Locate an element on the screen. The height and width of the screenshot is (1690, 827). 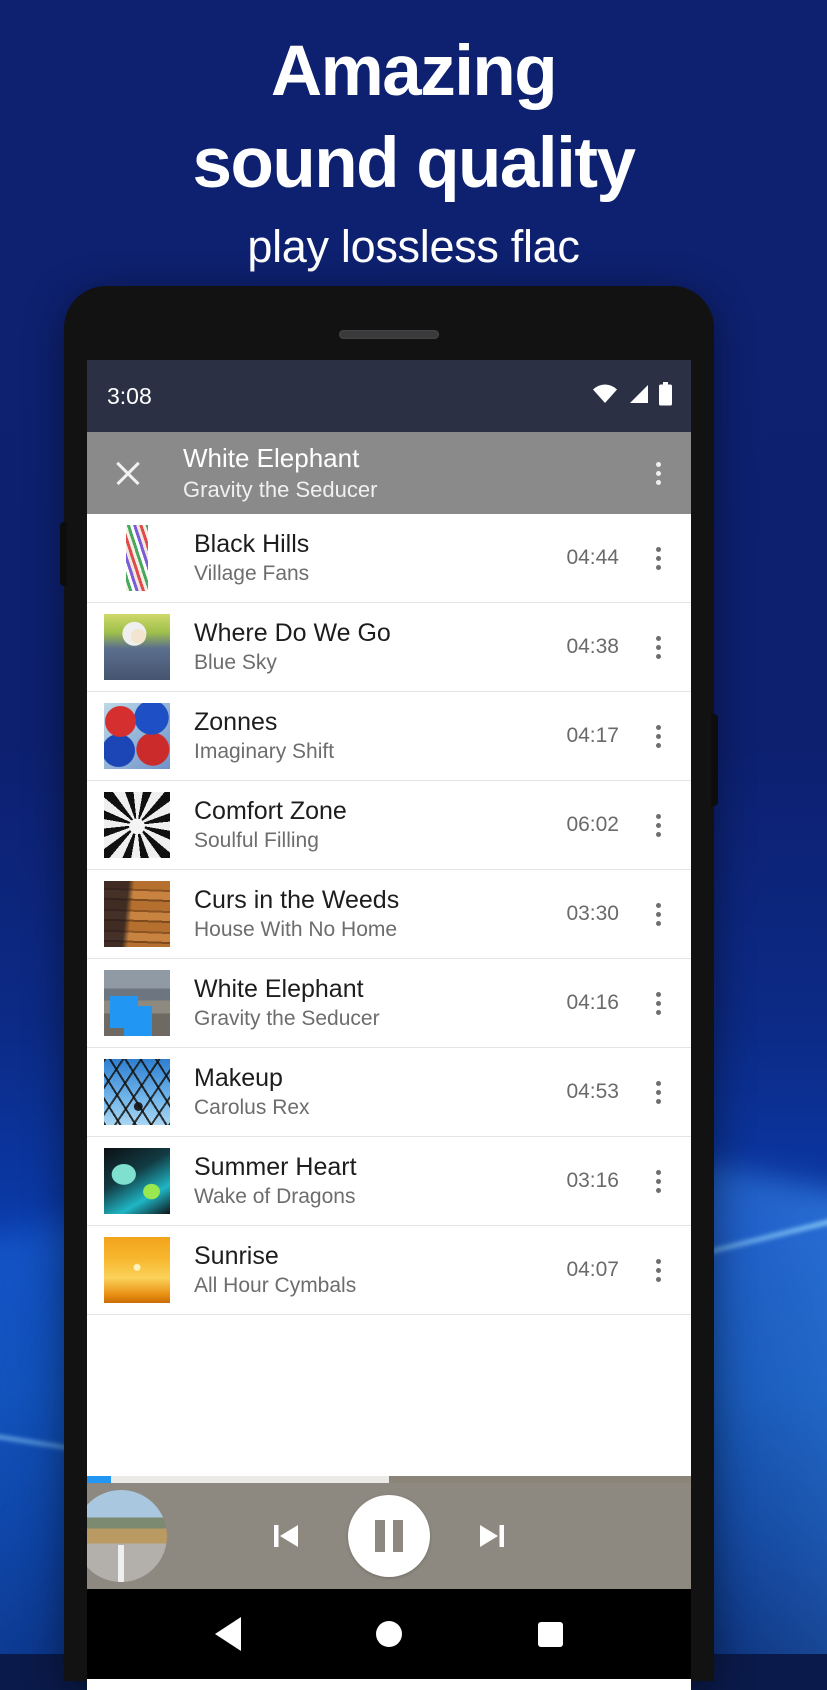
headline-line-1: Amazing is located at coordinates (414, 71).